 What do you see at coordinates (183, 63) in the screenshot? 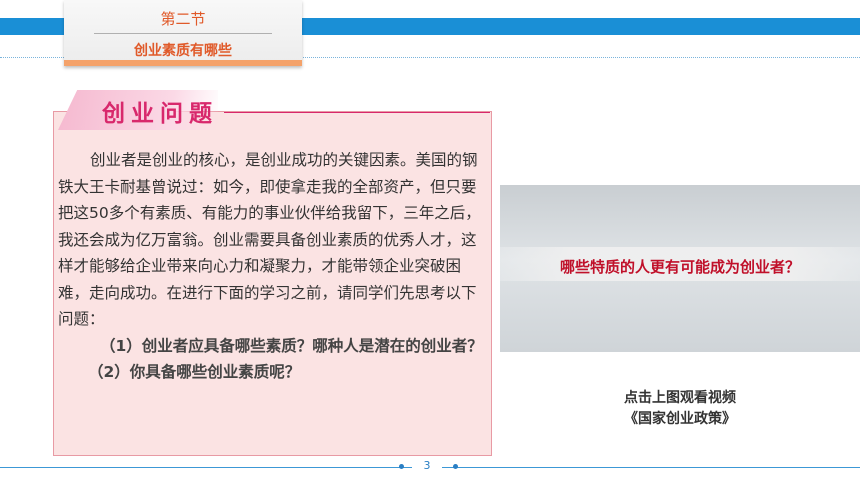
I see `section-tab-accent` at bounding box center [183, 63].